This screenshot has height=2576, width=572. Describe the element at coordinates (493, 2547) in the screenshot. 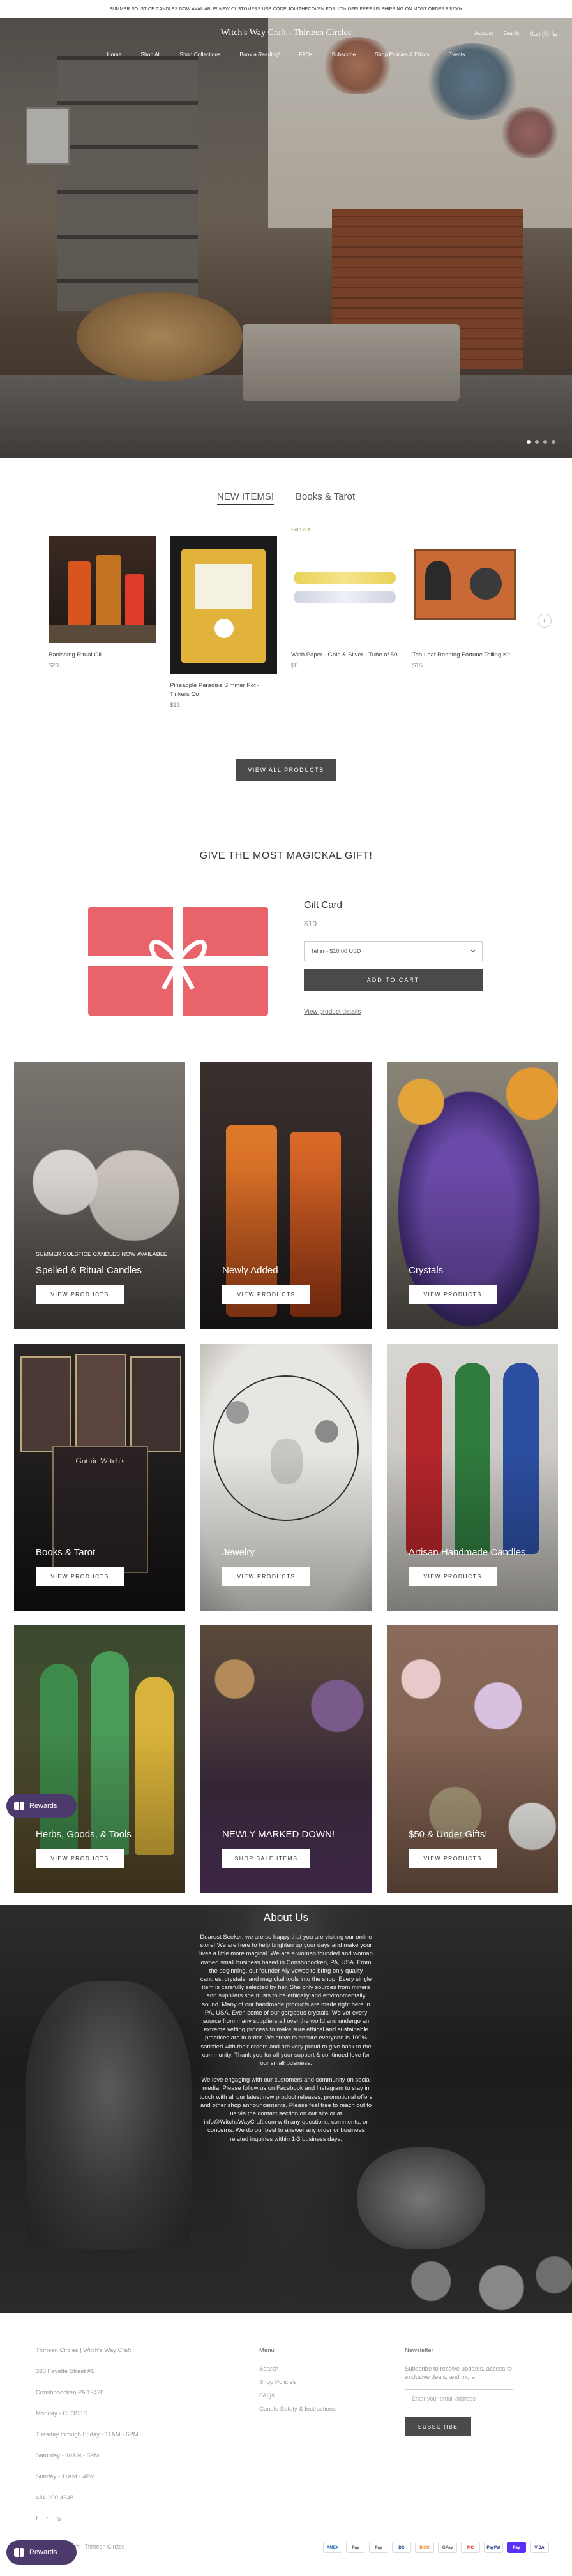

I see `paypal-icon: PayPal` at that location.